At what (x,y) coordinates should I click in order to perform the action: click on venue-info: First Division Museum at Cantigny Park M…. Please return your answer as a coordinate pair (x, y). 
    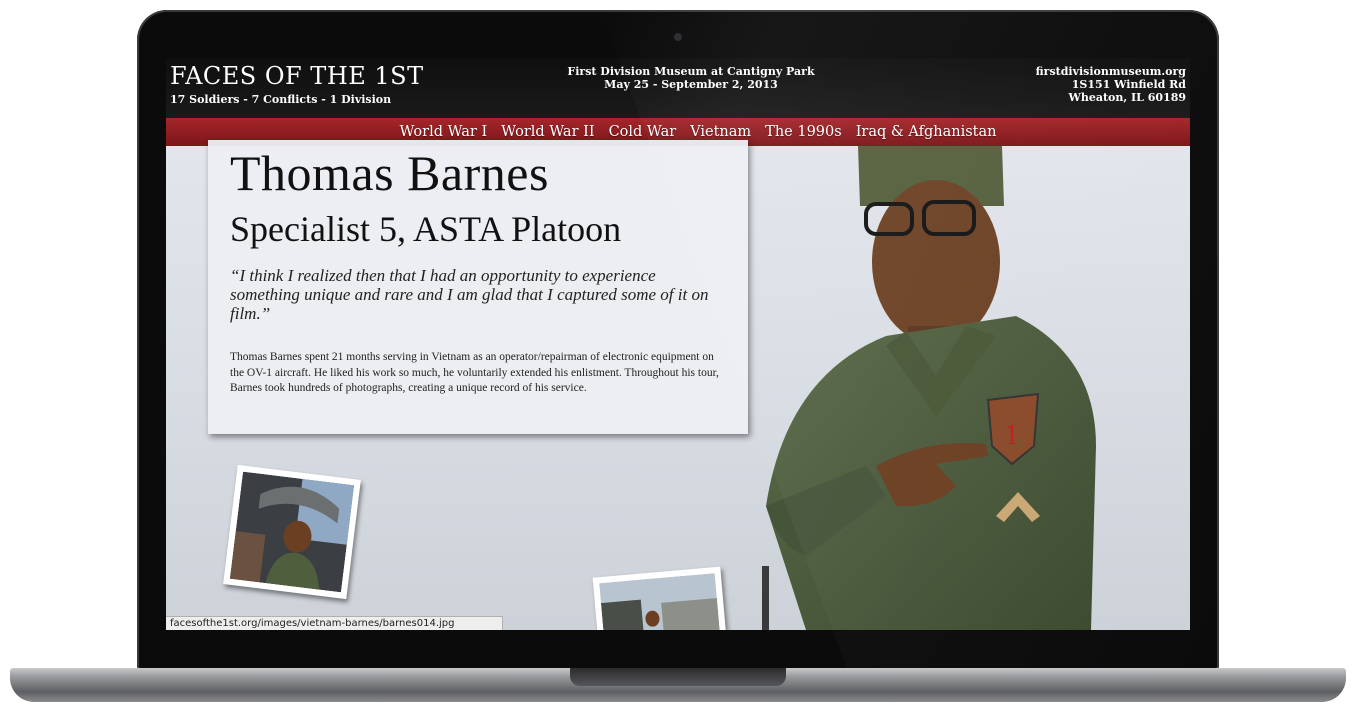
    Looking at the image, I should click on (691, 78).